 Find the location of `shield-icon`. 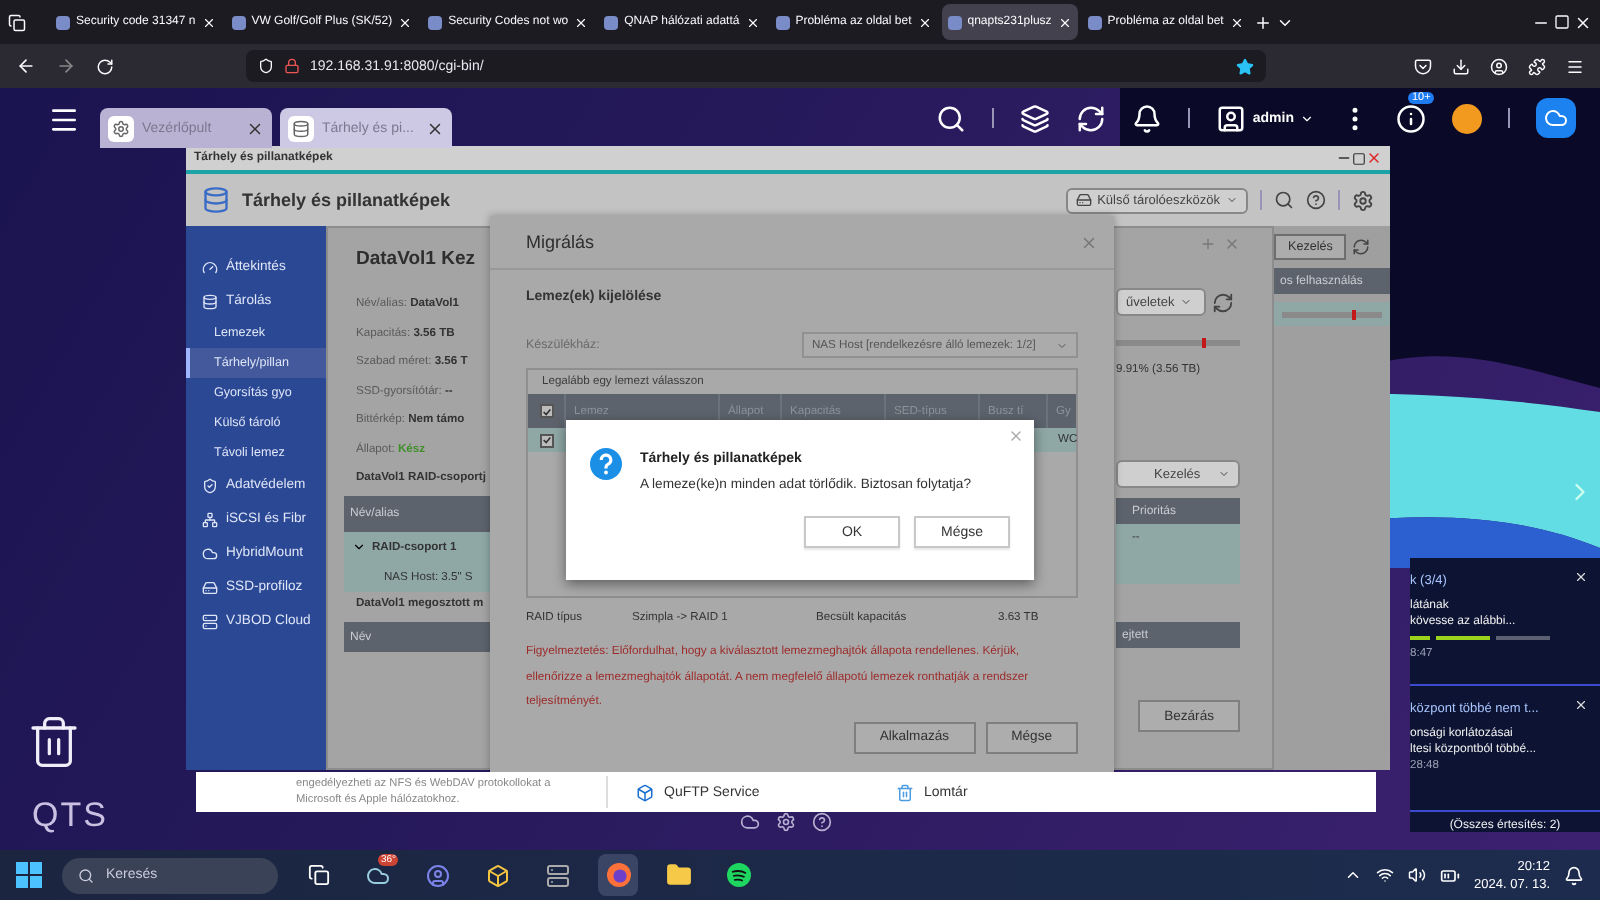

shield-icon is located at coordinates (266, 66).